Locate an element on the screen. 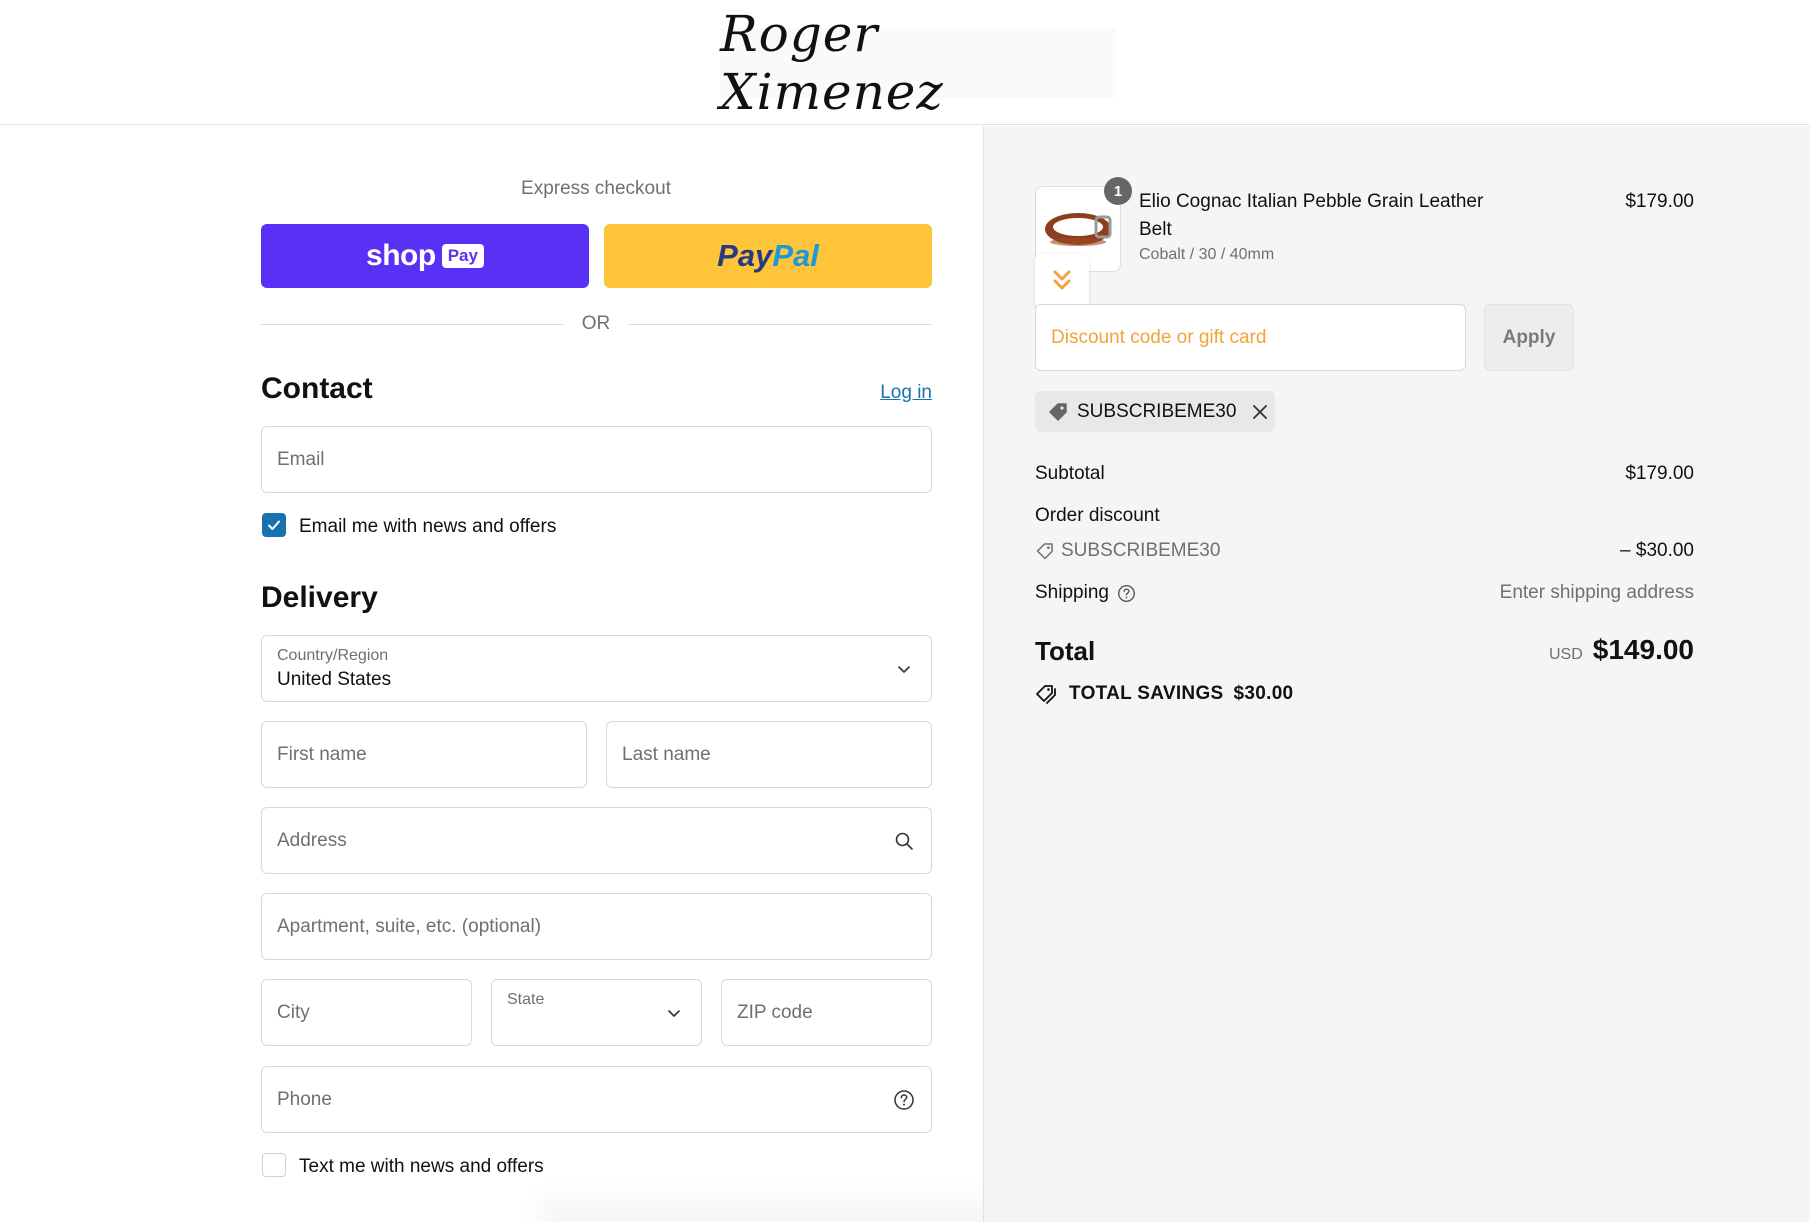  phone-field: Phone is located at coordinates (596, 1099).